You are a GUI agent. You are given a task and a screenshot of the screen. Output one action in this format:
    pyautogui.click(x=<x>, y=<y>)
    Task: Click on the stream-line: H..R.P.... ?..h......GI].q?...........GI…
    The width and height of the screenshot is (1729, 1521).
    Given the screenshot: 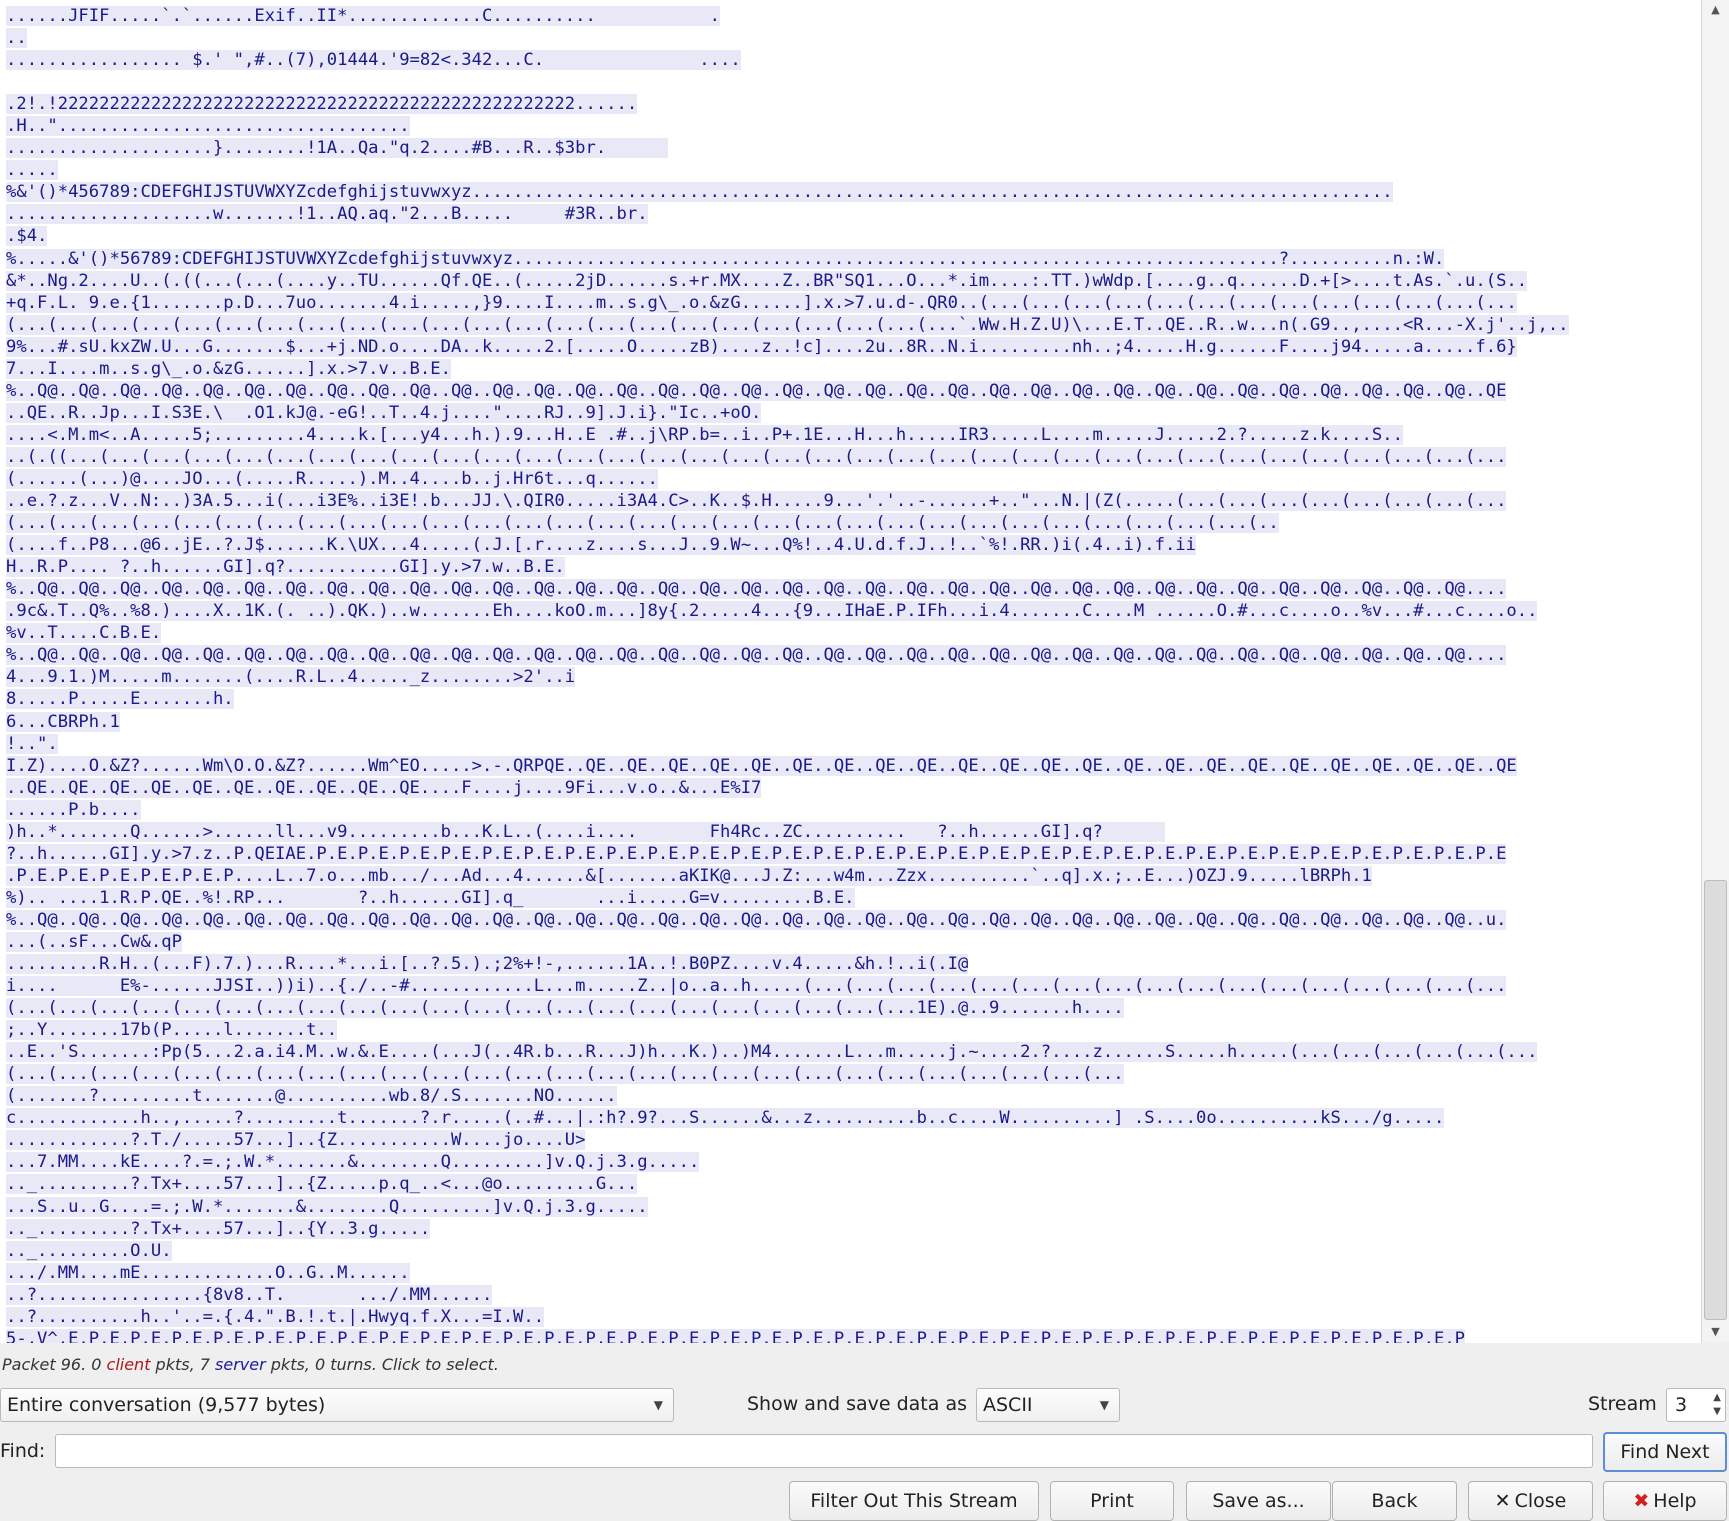 What is the action you would take?
    pyautogui.click(x=853, y=567)
    